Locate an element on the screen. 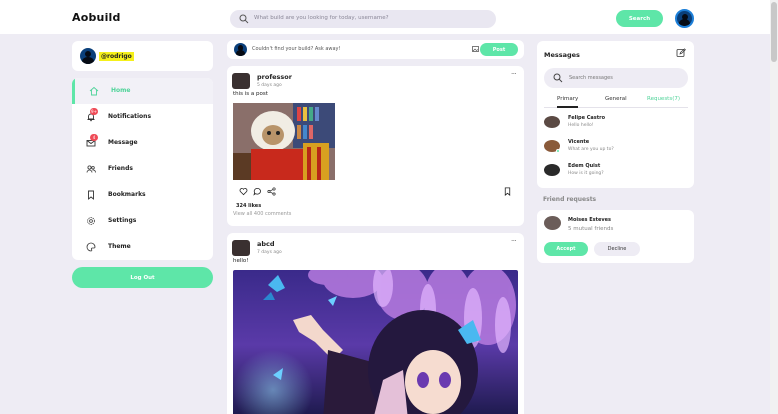 This screenshot has width=778, height=414. compose-message-icon is located at coordinates (681, 53).